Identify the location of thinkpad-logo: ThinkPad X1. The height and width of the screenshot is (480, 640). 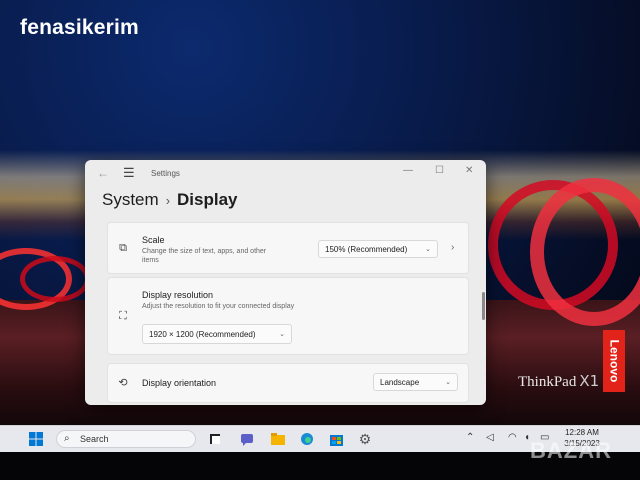
(558, 381).